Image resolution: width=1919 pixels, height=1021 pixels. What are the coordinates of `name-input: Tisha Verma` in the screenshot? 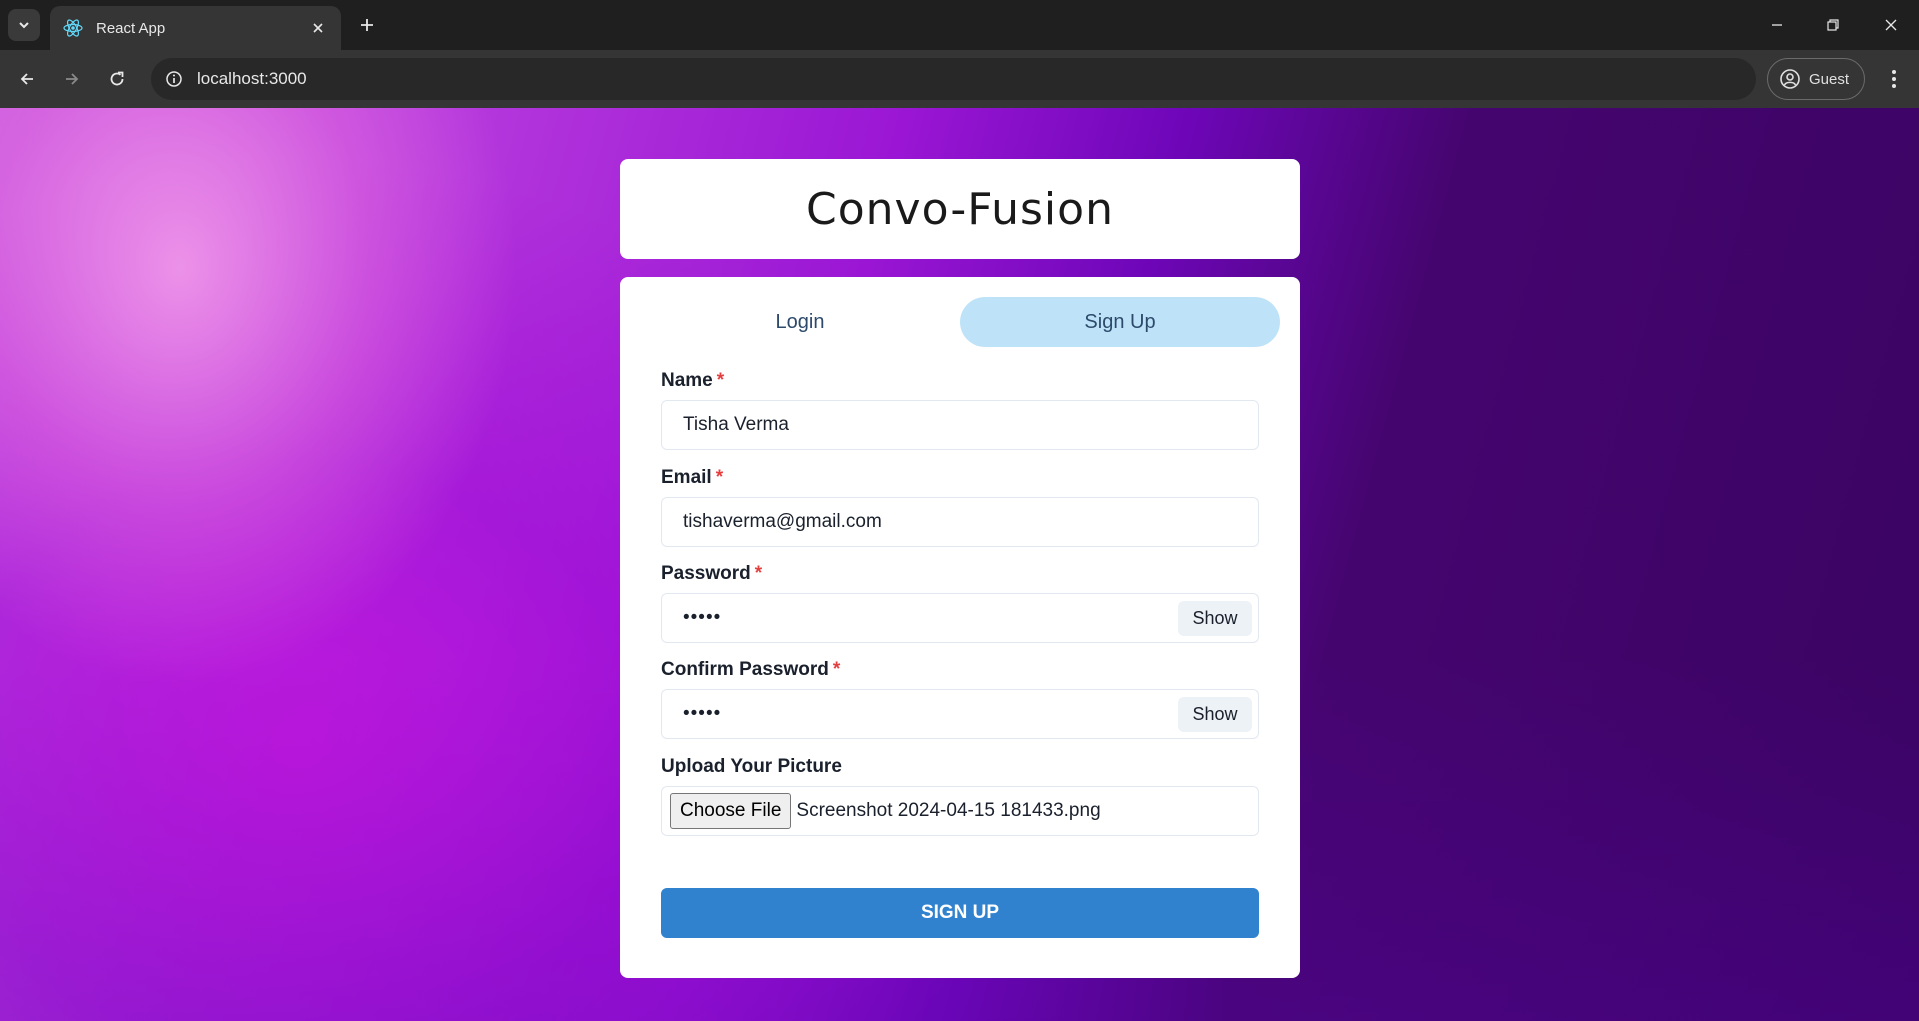 It's located at (960, 425).